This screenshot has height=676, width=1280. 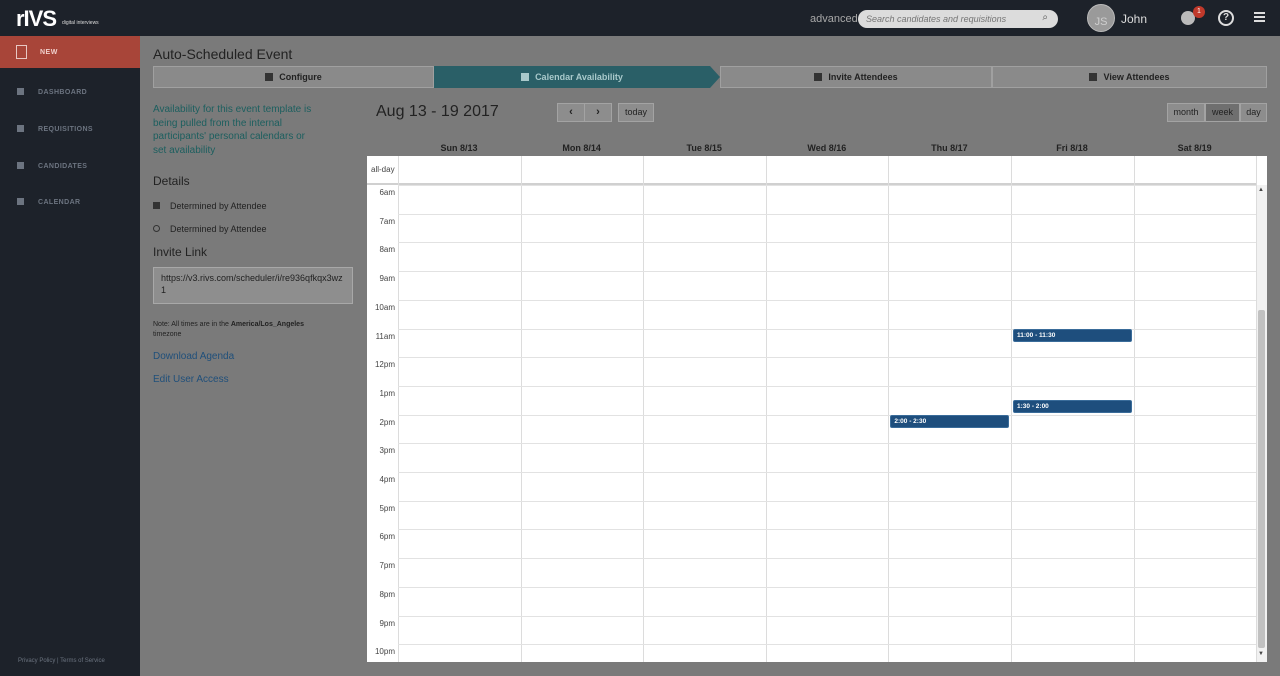 What do you see at coordinates (1261, 190) in the screenshot?
I see `scroll-up-icon: ▲` at bounding box center [1261, 190].